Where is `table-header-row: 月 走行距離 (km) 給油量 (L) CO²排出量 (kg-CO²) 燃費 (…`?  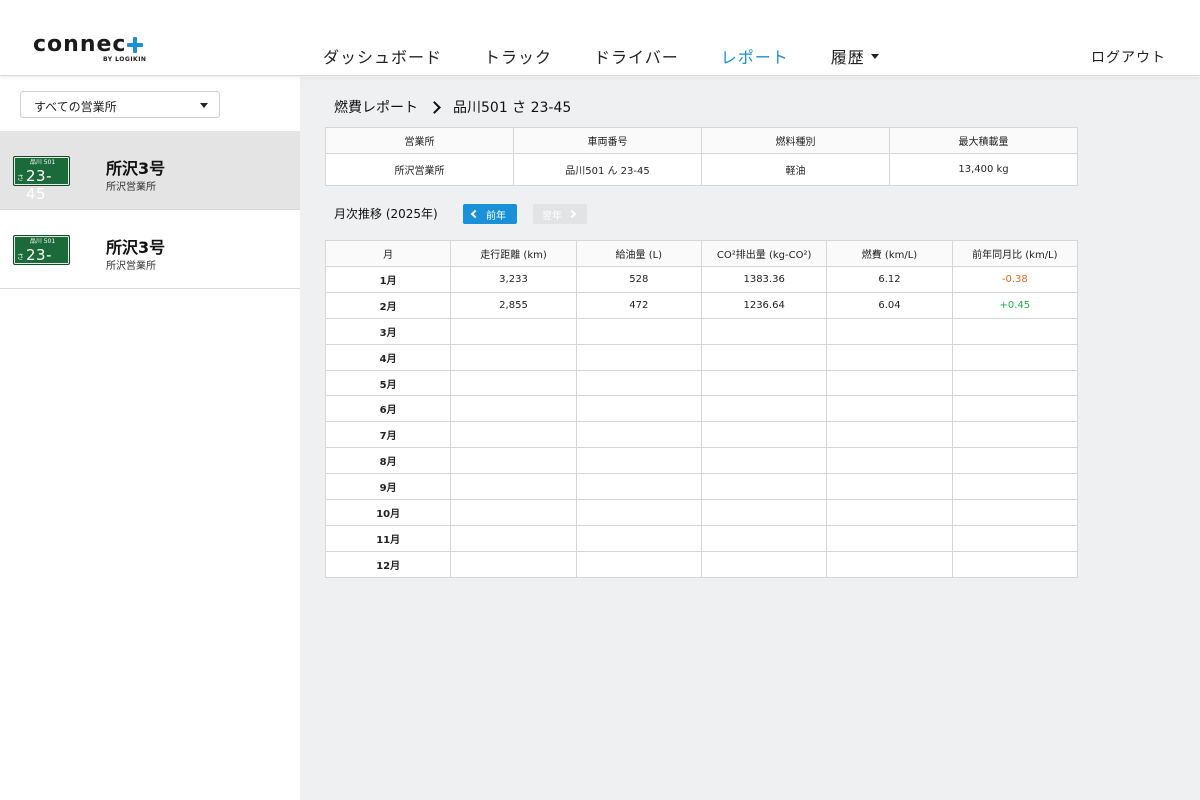 table-header-row: 月 走行距離 (km) 給油量 (L) CO²排出量 (kg-CO²) 燃費 (… is located at coordinates (701, 253).